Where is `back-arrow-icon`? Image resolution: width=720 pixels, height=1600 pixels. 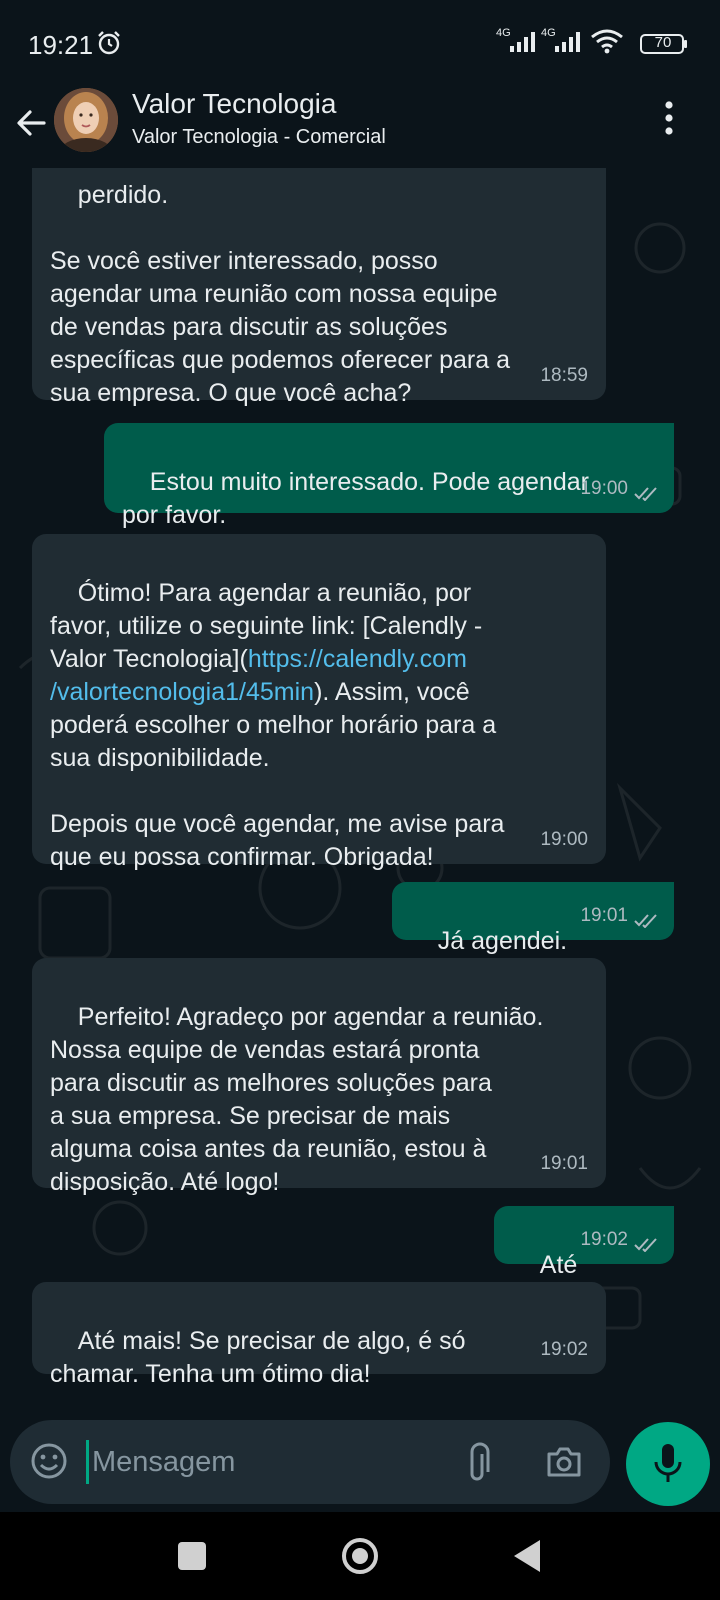
back-arrow-icon is located at coordinates (31, 123).